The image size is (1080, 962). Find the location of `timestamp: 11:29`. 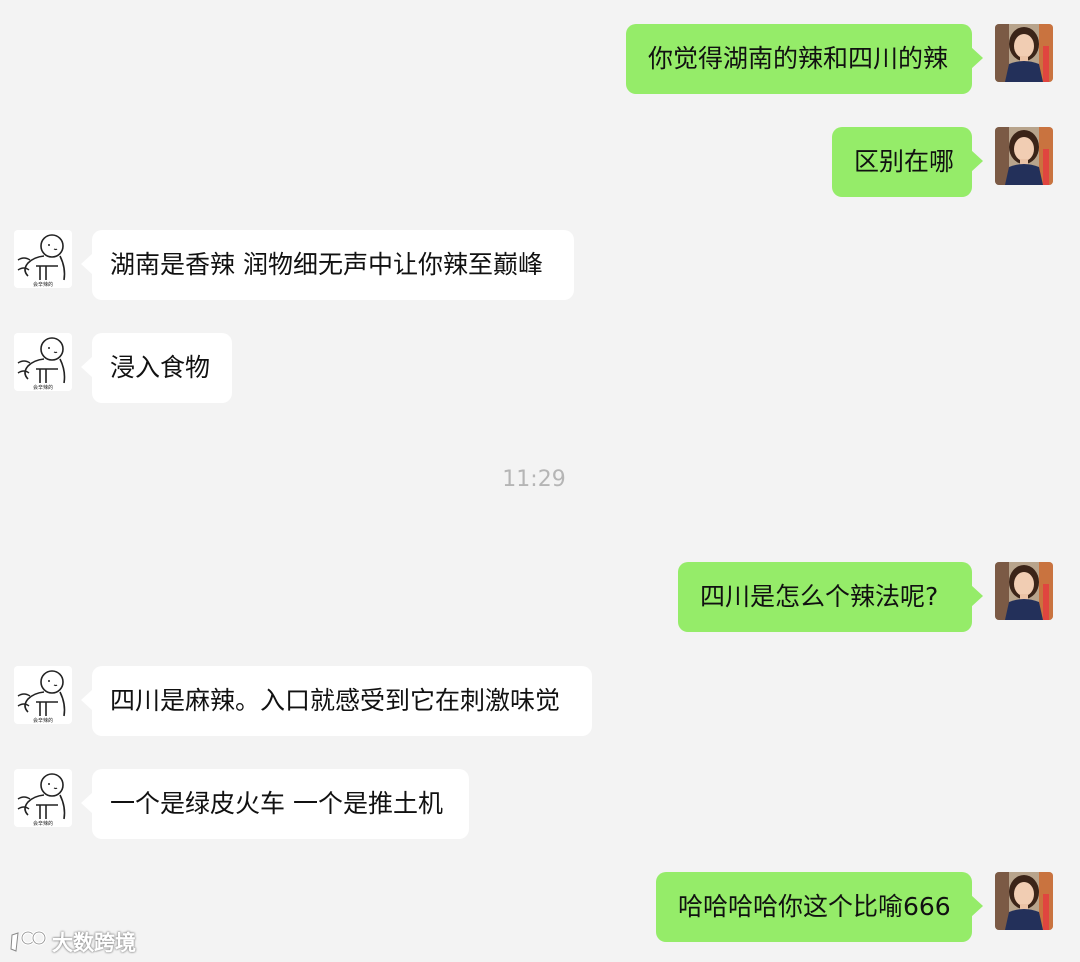

timestamp: 11:29 is located at coordinates (534, 479).